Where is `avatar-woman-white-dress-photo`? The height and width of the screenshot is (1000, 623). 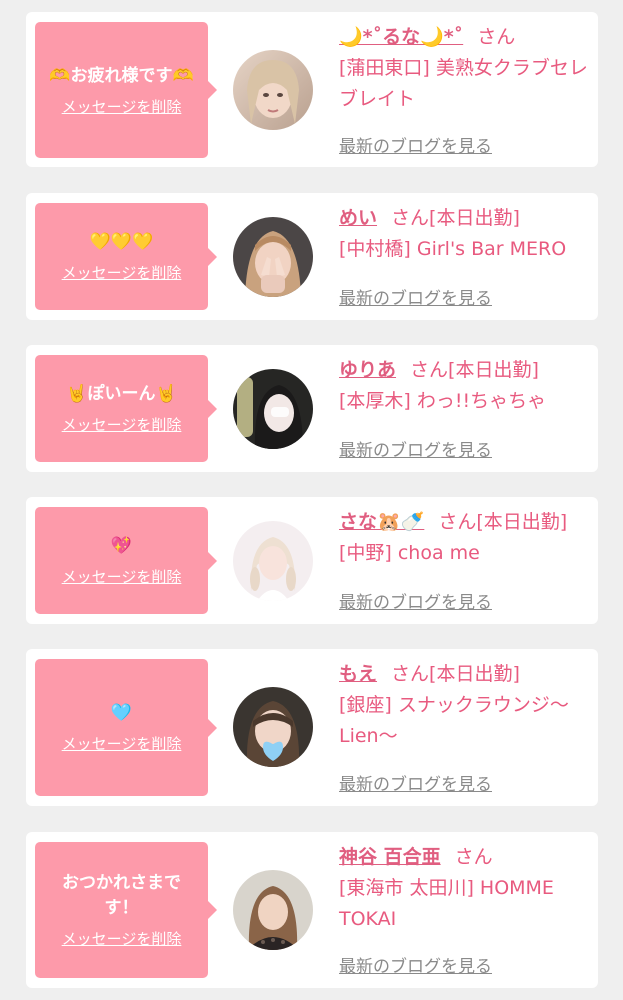 avatar-woman-white-dress-photo is located at coordinates (273, 561).